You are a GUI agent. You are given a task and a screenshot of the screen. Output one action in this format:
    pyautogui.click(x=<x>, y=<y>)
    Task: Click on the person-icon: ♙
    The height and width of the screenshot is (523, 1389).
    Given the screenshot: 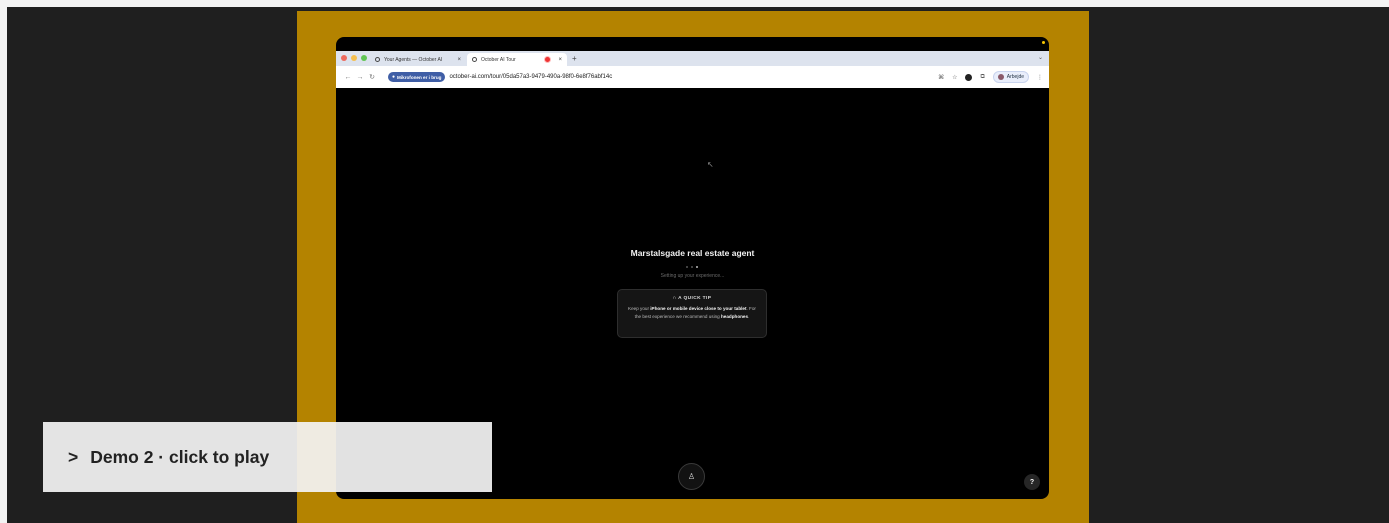 What is the action you would take?
    pyautogui.click(x=691, y=476)
    